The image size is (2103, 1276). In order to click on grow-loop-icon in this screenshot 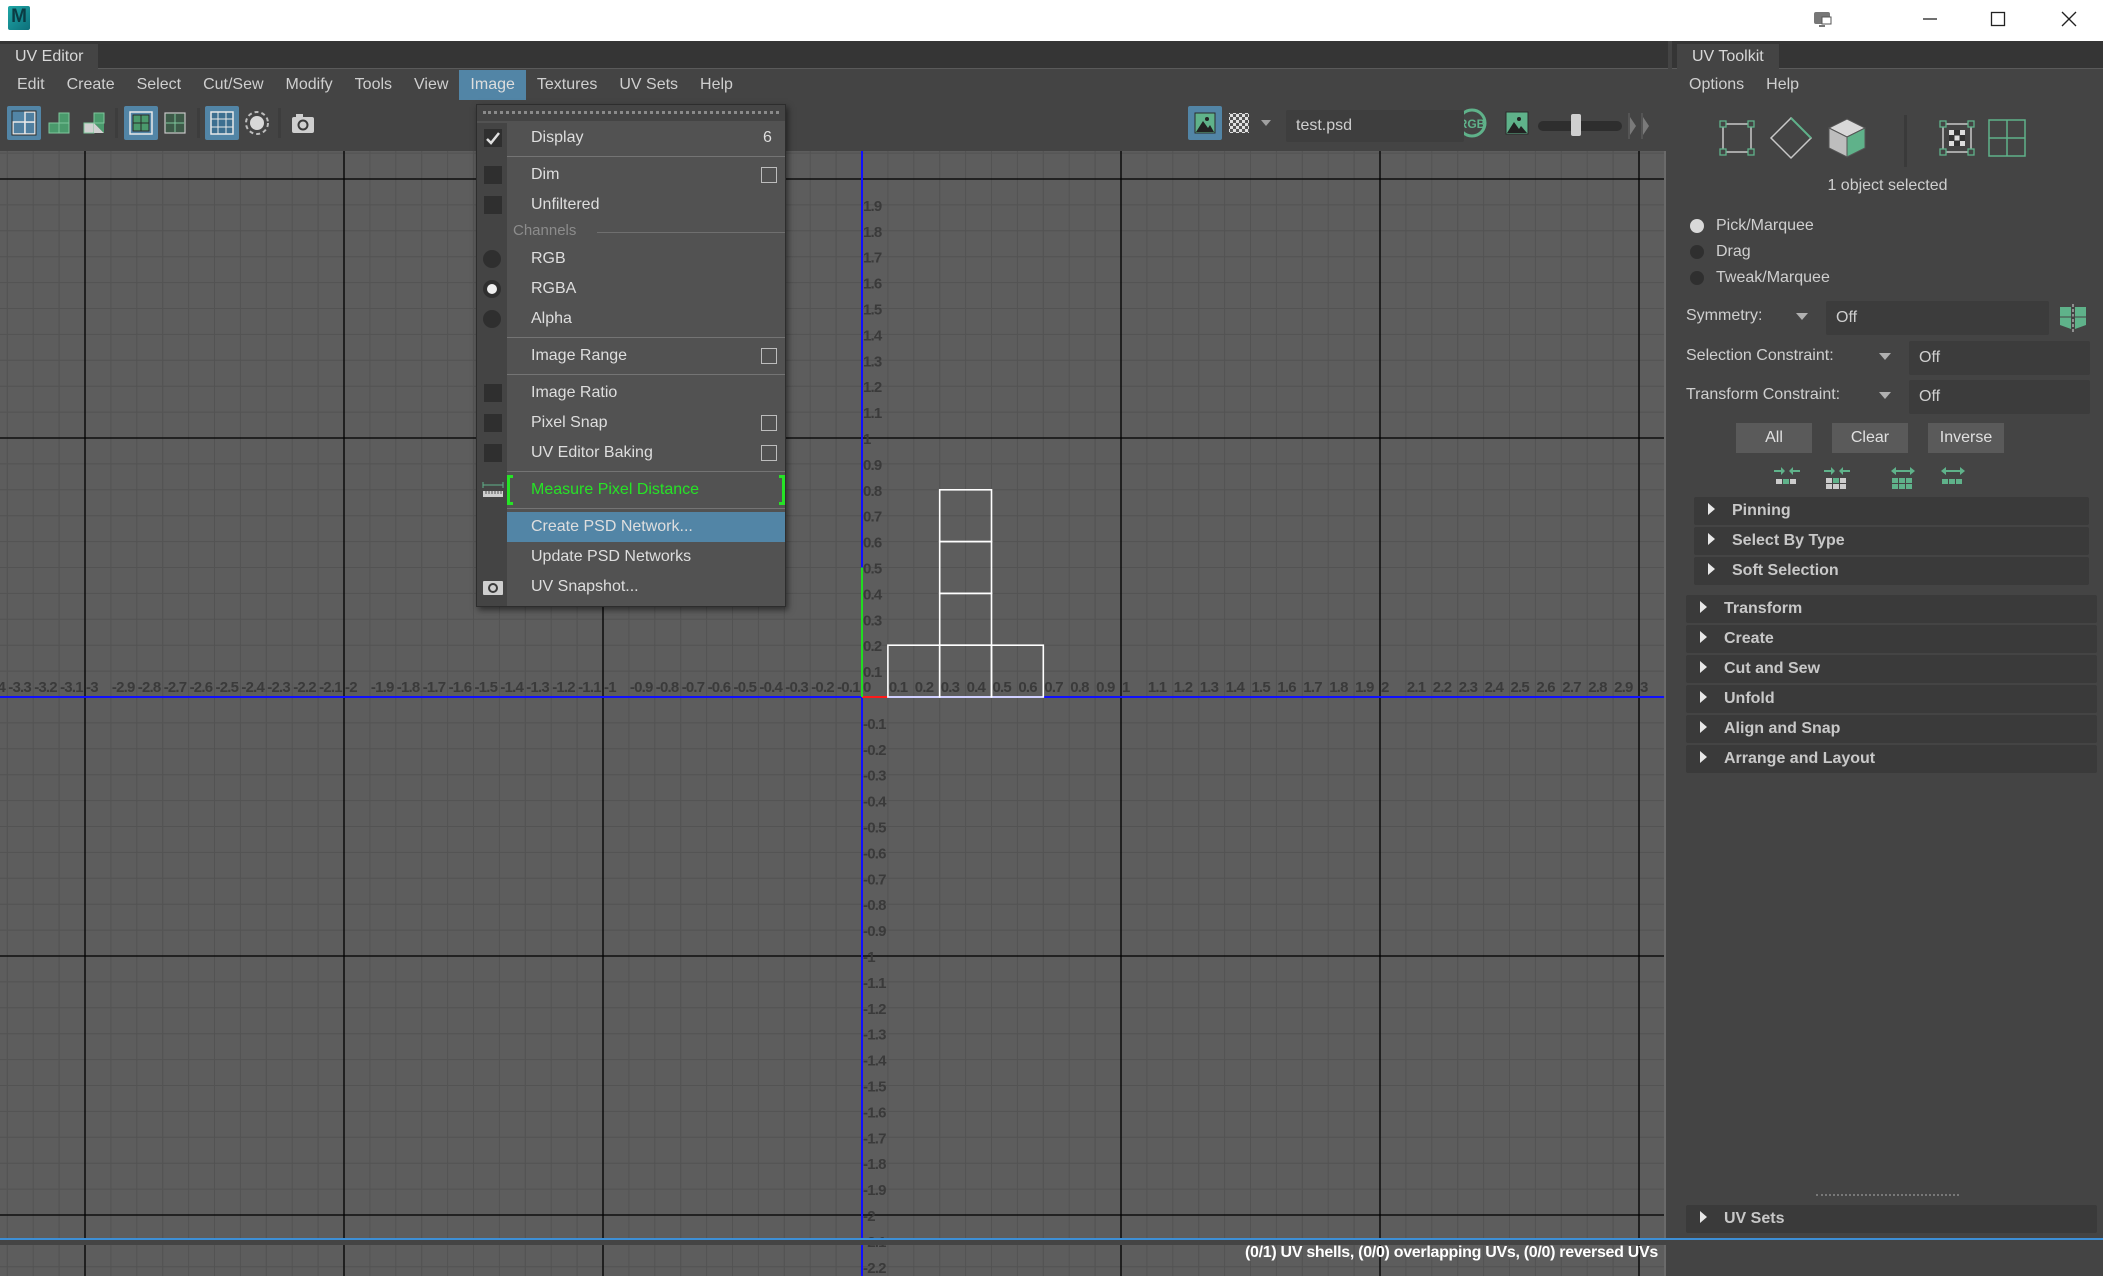, I will do `click(1953, 477)`.